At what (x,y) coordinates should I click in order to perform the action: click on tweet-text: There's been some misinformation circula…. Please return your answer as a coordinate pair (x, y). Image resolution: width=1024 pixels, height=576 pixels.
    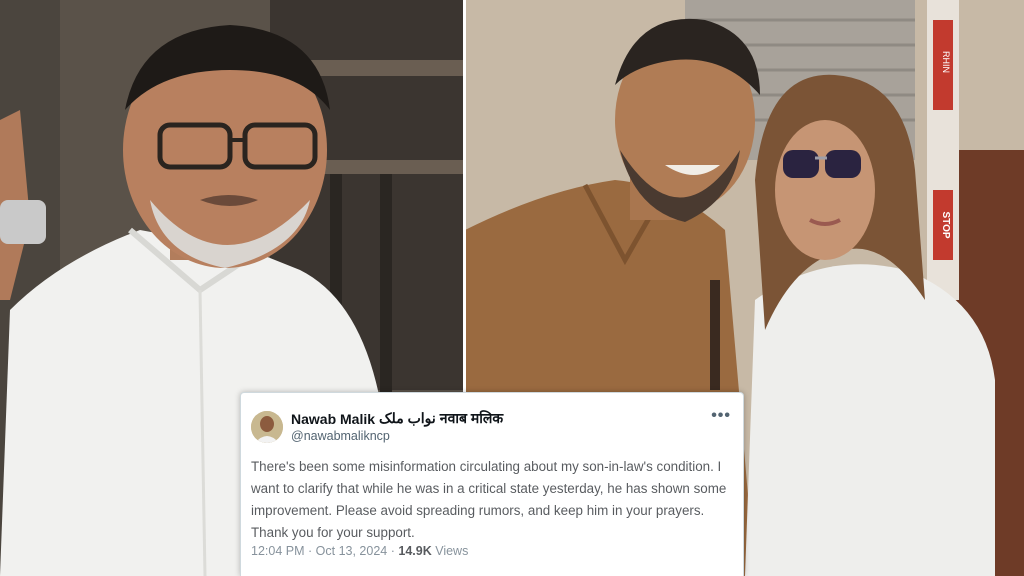
    Looking at the image, I should click on (489, 499).